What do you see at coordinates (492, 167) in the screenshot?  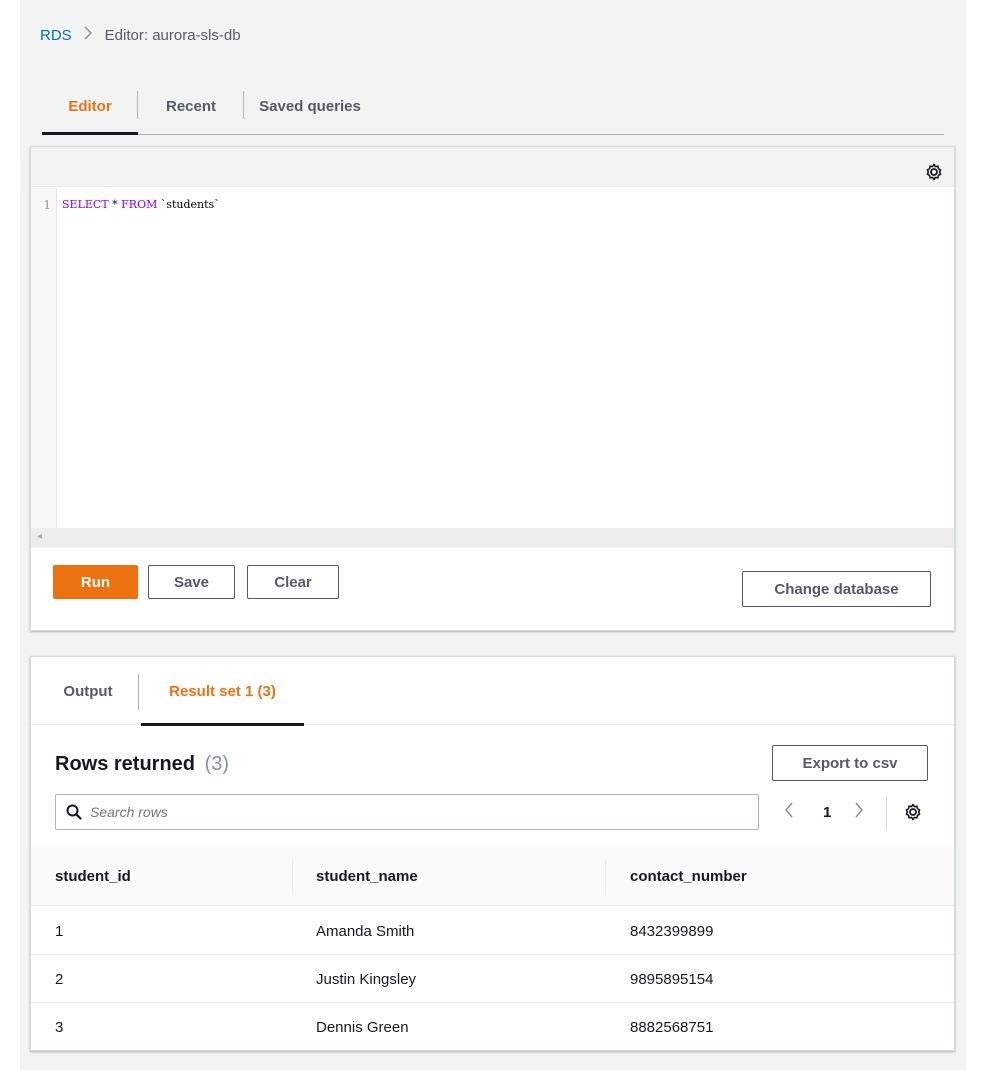 I see `editor-toolbar` at bounding box center [492, 167].